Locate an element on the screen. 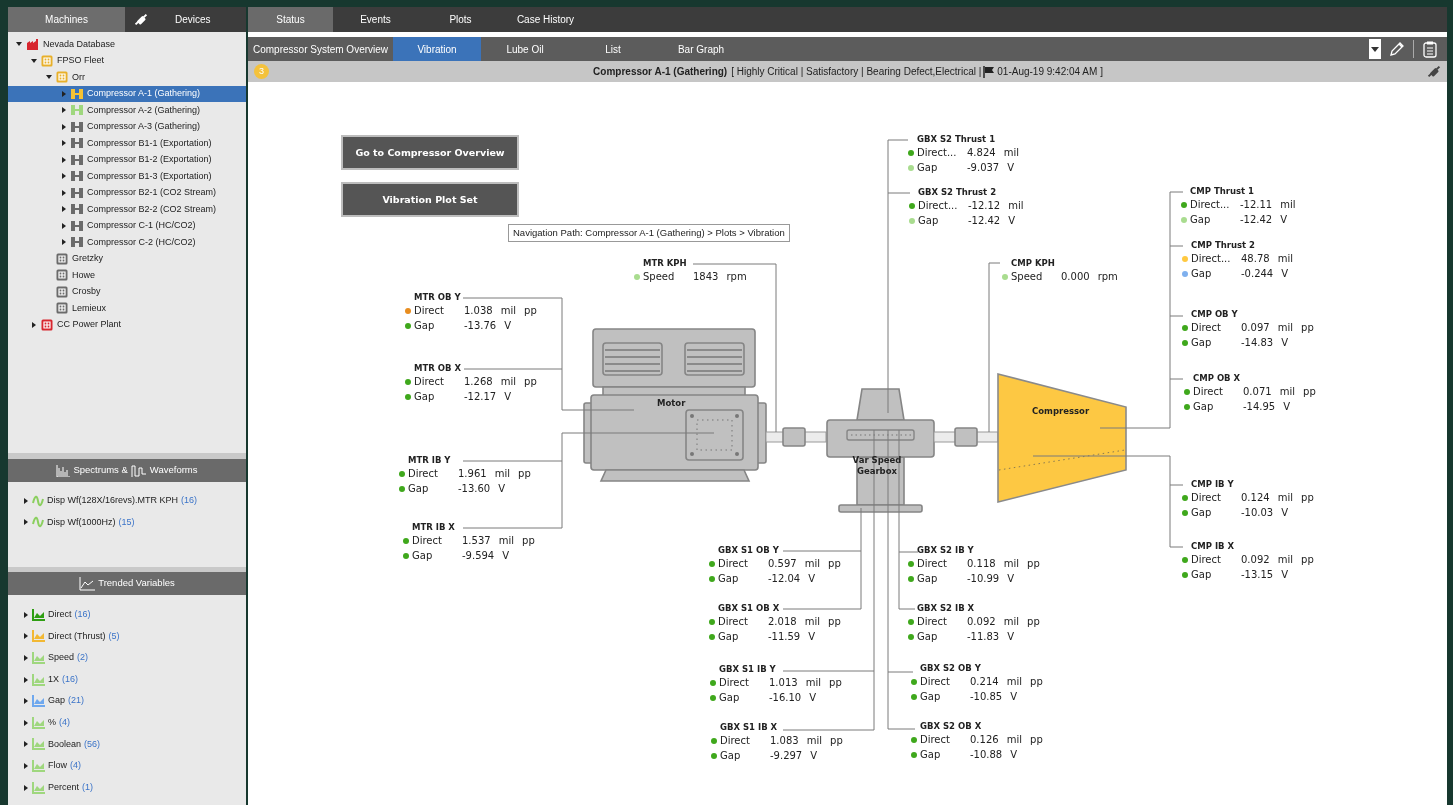  point-value: -9.594 is located at coordinates (478, 556).